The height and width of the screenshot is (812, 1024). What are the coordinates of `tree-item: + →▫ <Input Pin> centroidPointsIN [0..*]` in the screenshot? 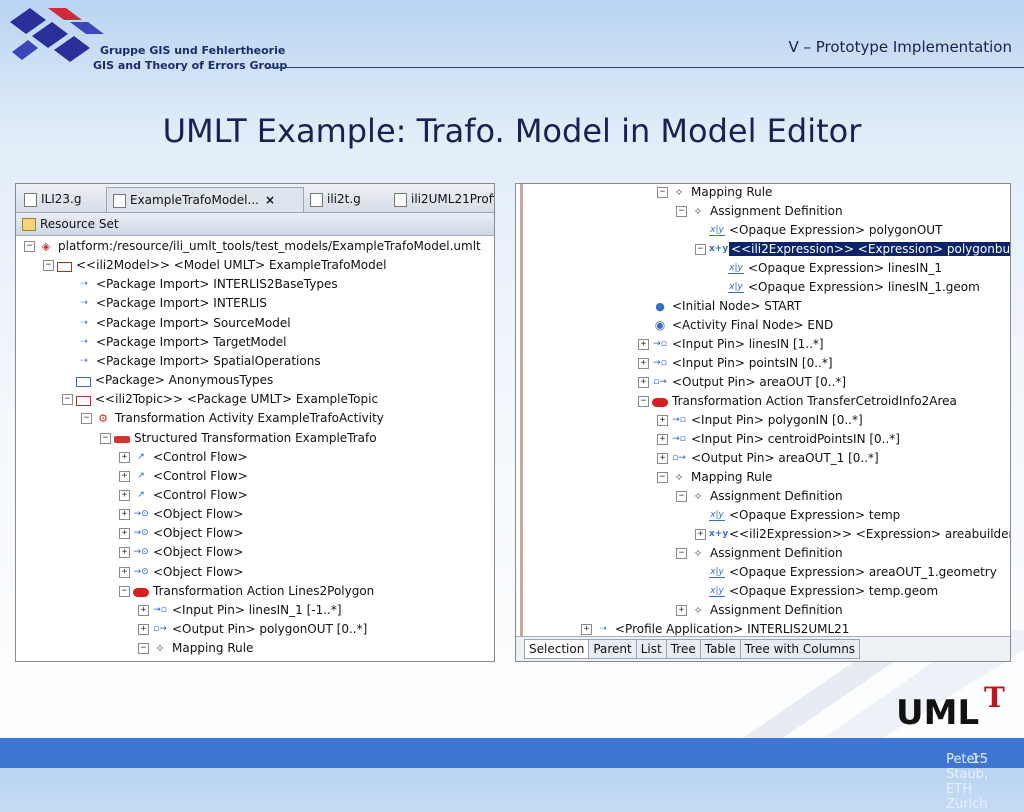 It's located at (778, 439).